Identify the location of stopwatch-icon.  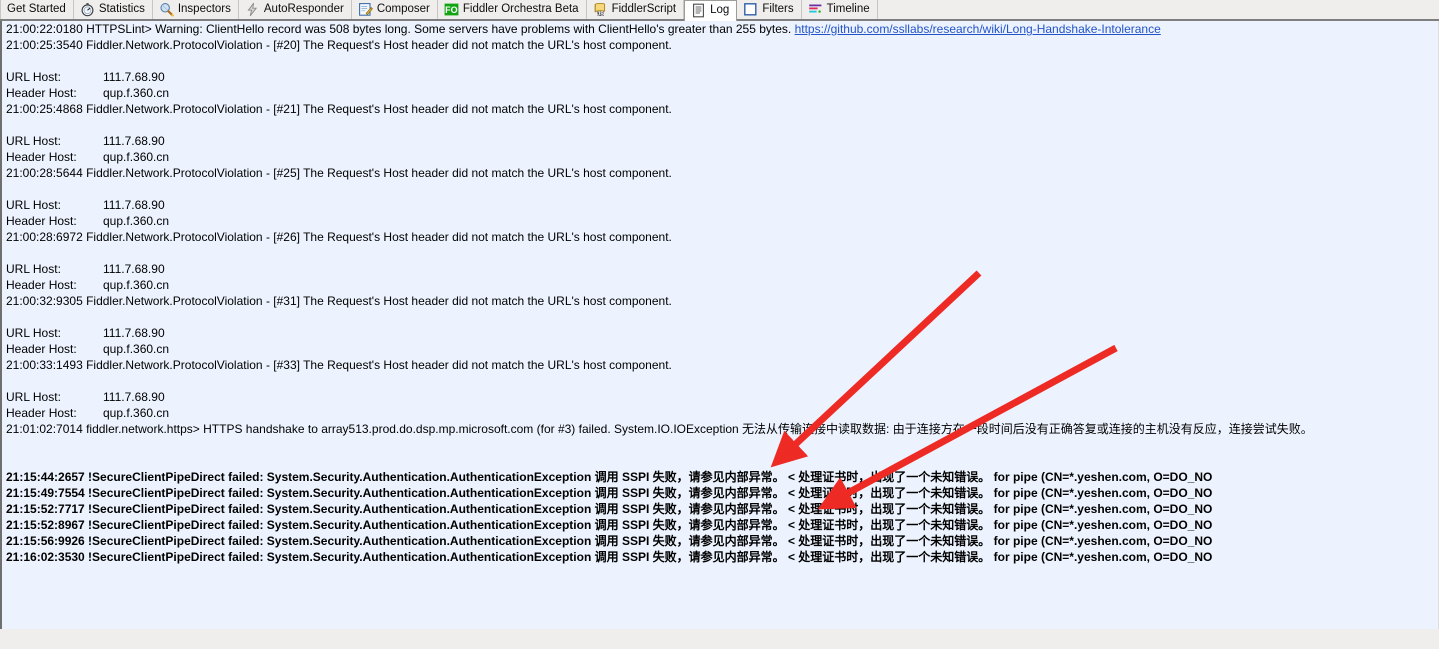
(87, 9).